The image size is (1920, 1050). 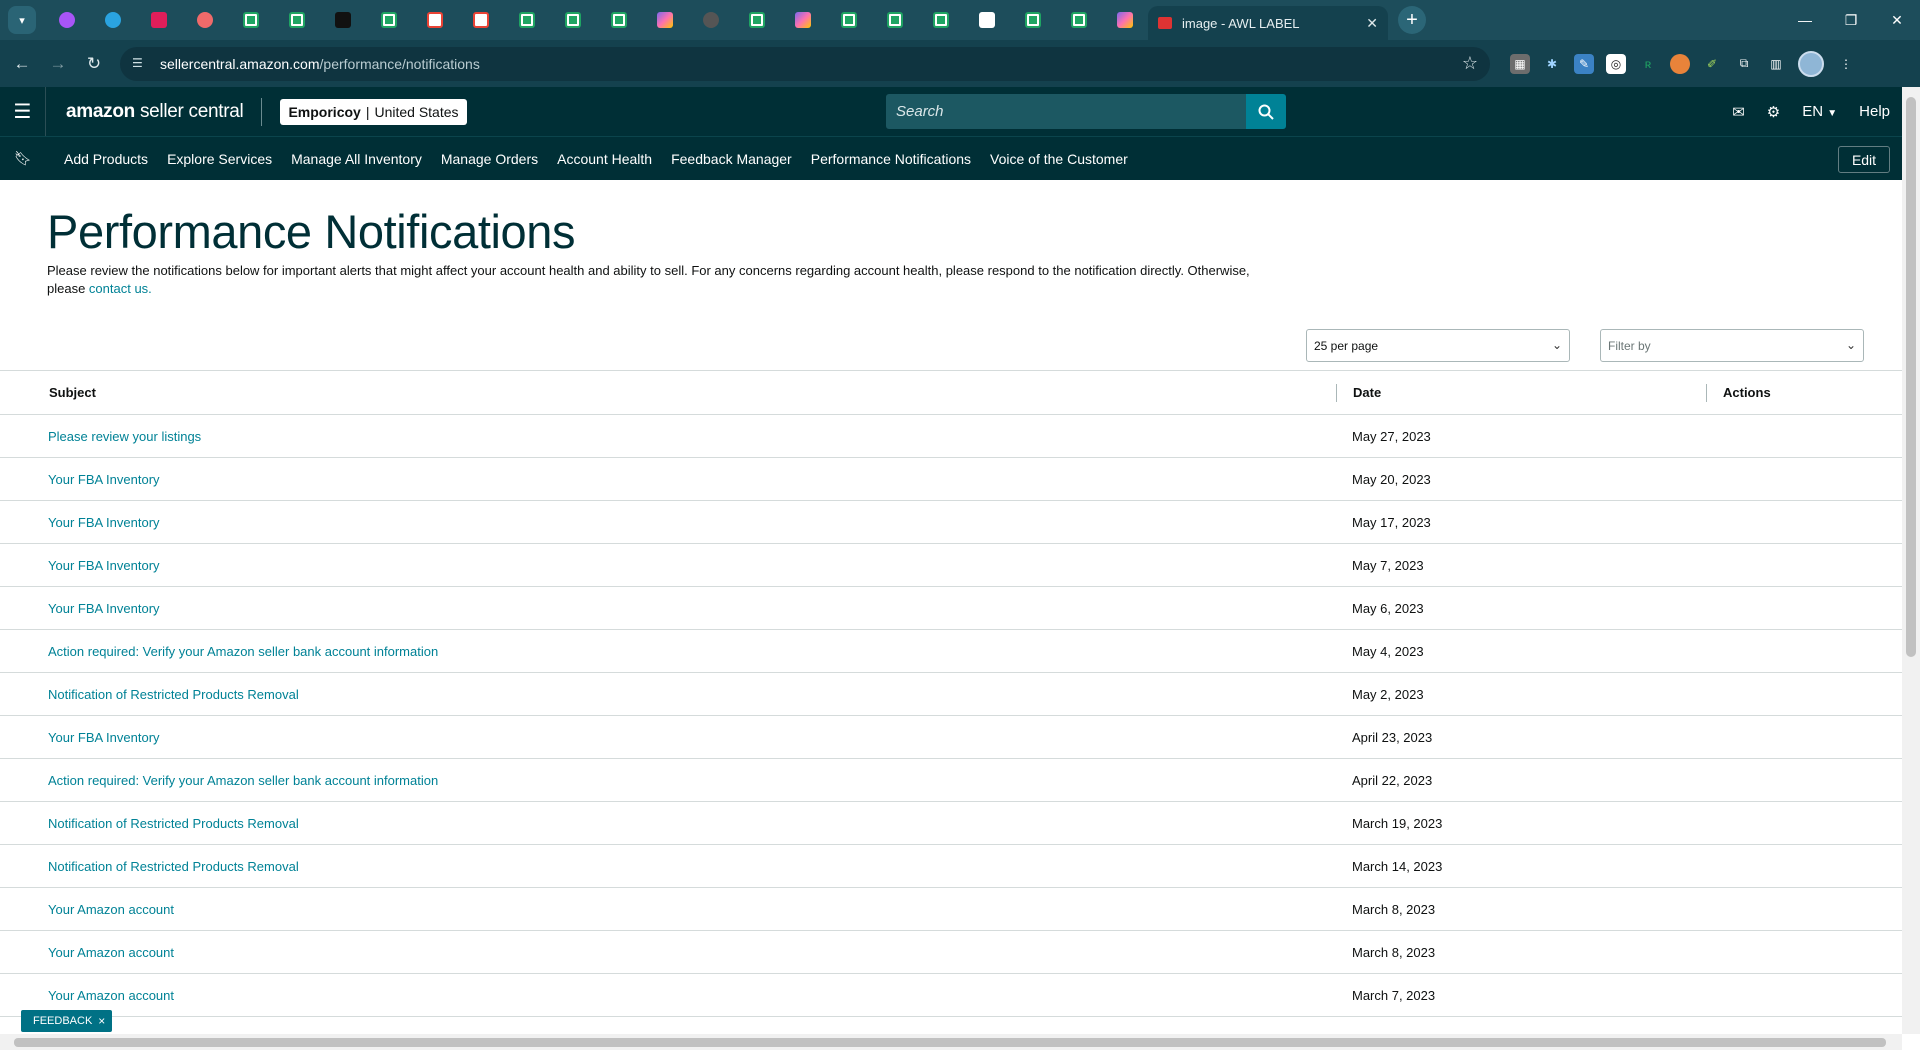 I want to click on vertical-scrollbar, so click(x=1911, y=560).